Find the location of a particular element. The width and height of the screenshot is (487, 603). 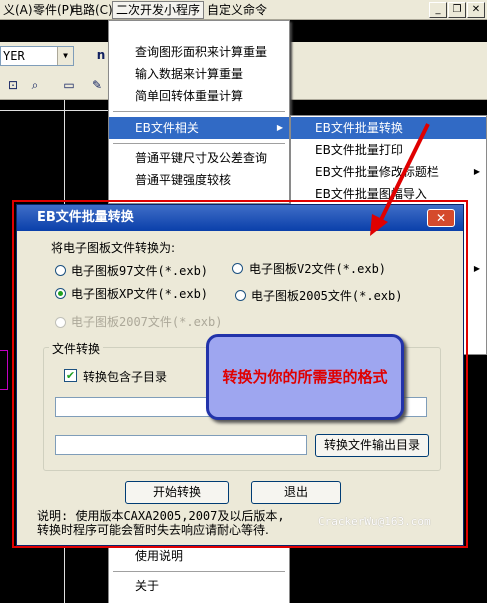

start-convert-button: 开始转换 is located at coordinates (177, 492).